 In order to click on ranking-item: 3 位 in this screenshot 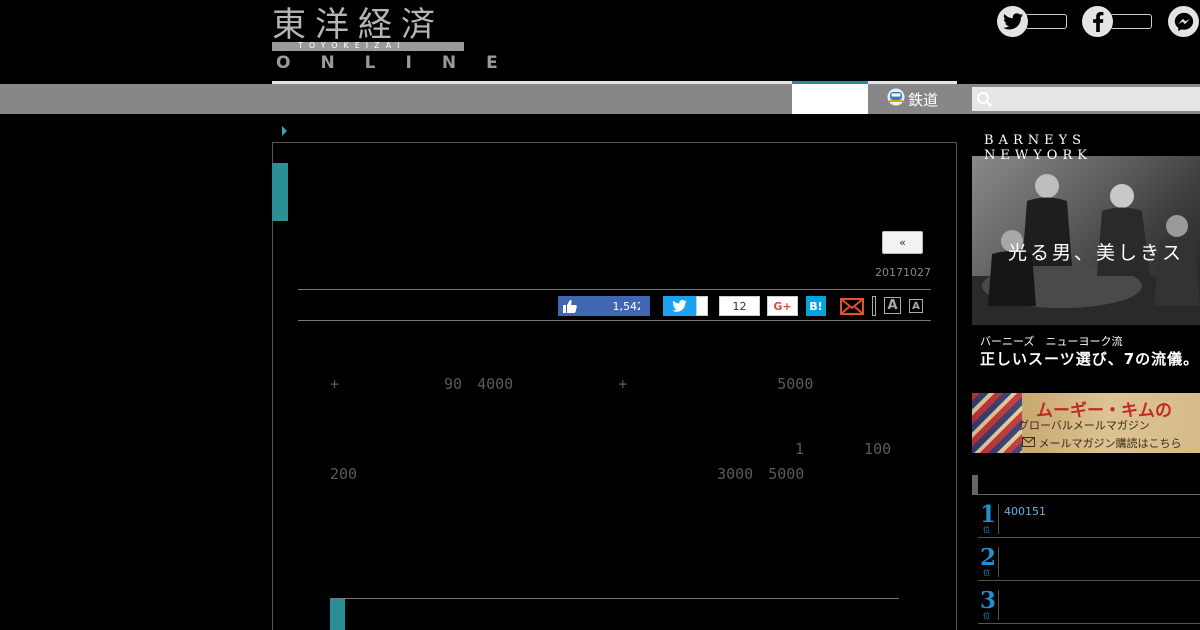, I will do `click(1089, 605)`.